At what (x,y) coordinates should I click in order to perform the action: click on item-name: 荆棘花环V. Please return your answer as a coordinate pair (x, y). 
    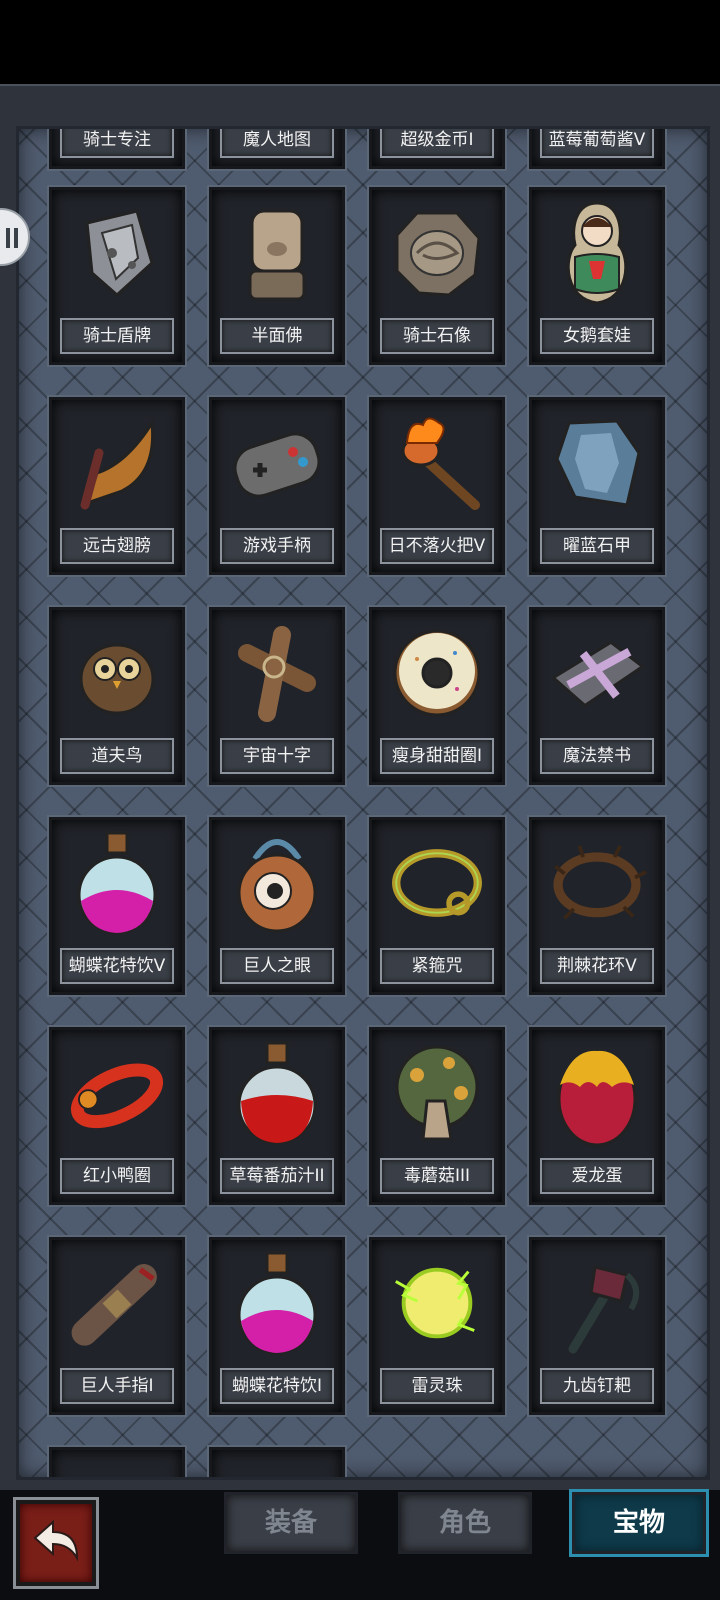
    Looking at the image, I should click on (597, 966).